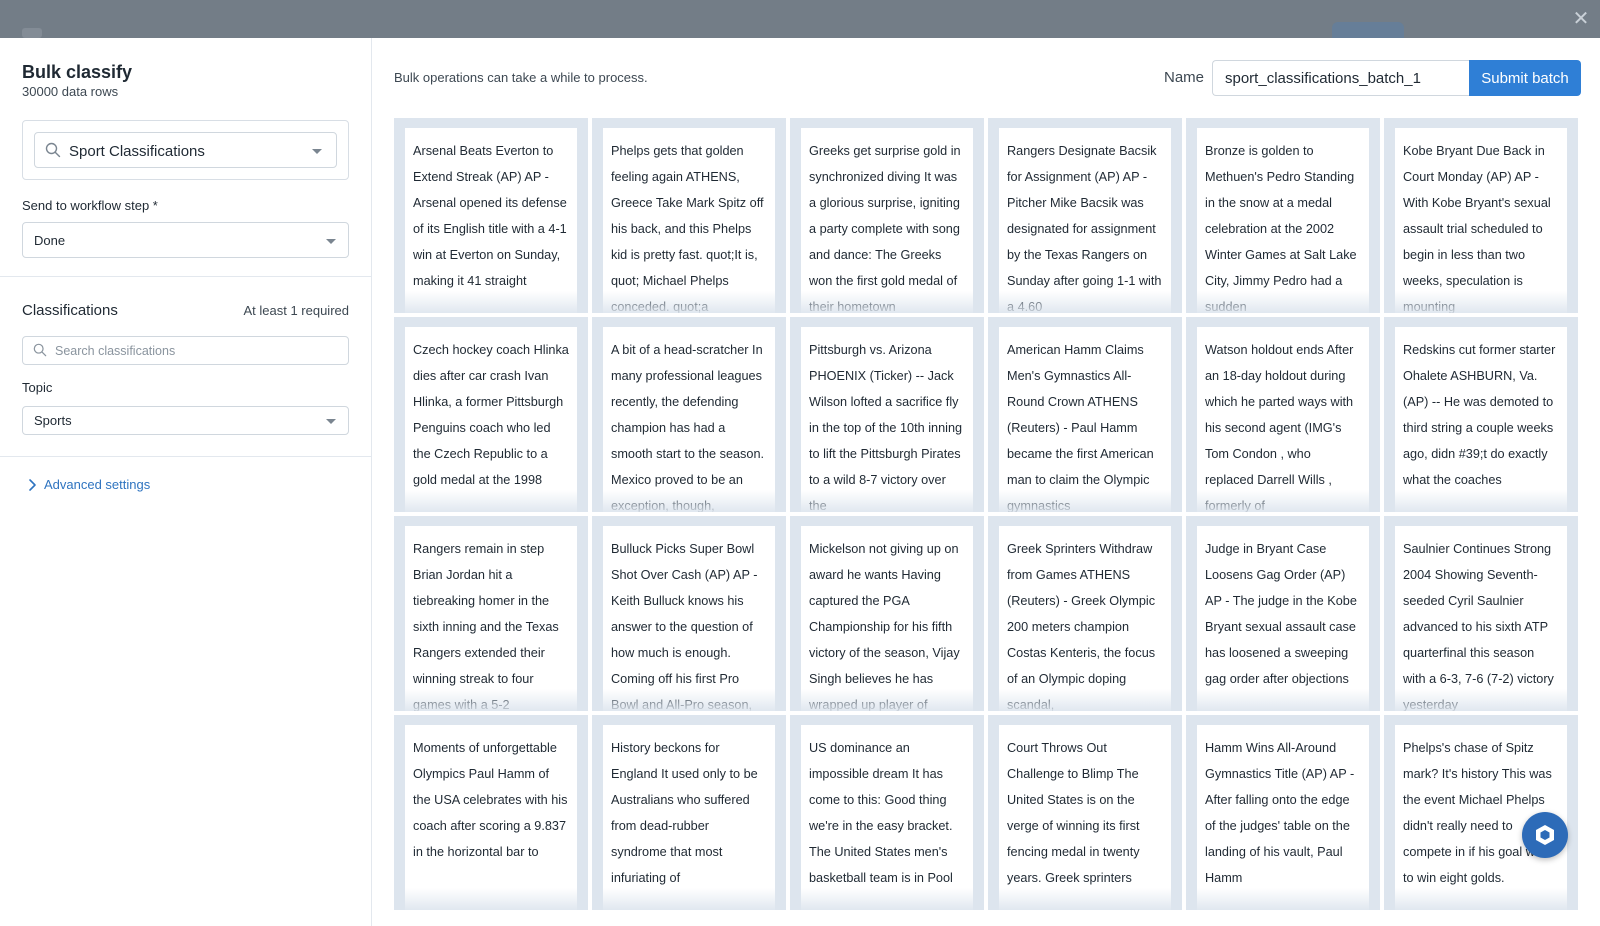  Describe the element at coordinates (186, 456) in the screenshot. I see `section-divider` at that location.